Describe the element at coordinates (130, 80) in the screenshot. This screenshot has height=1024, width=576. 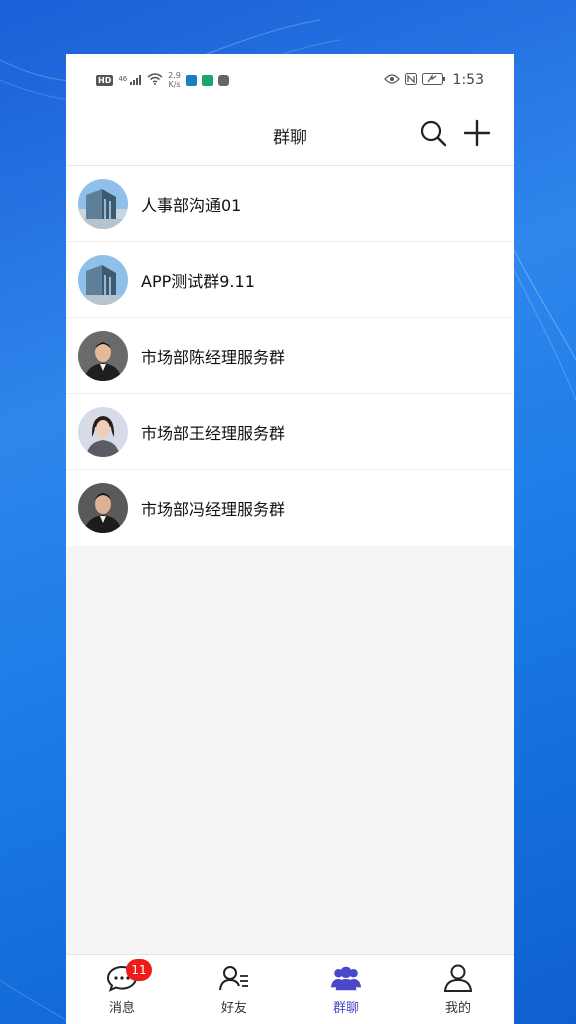
I see `signal-icon: 46` at that location.